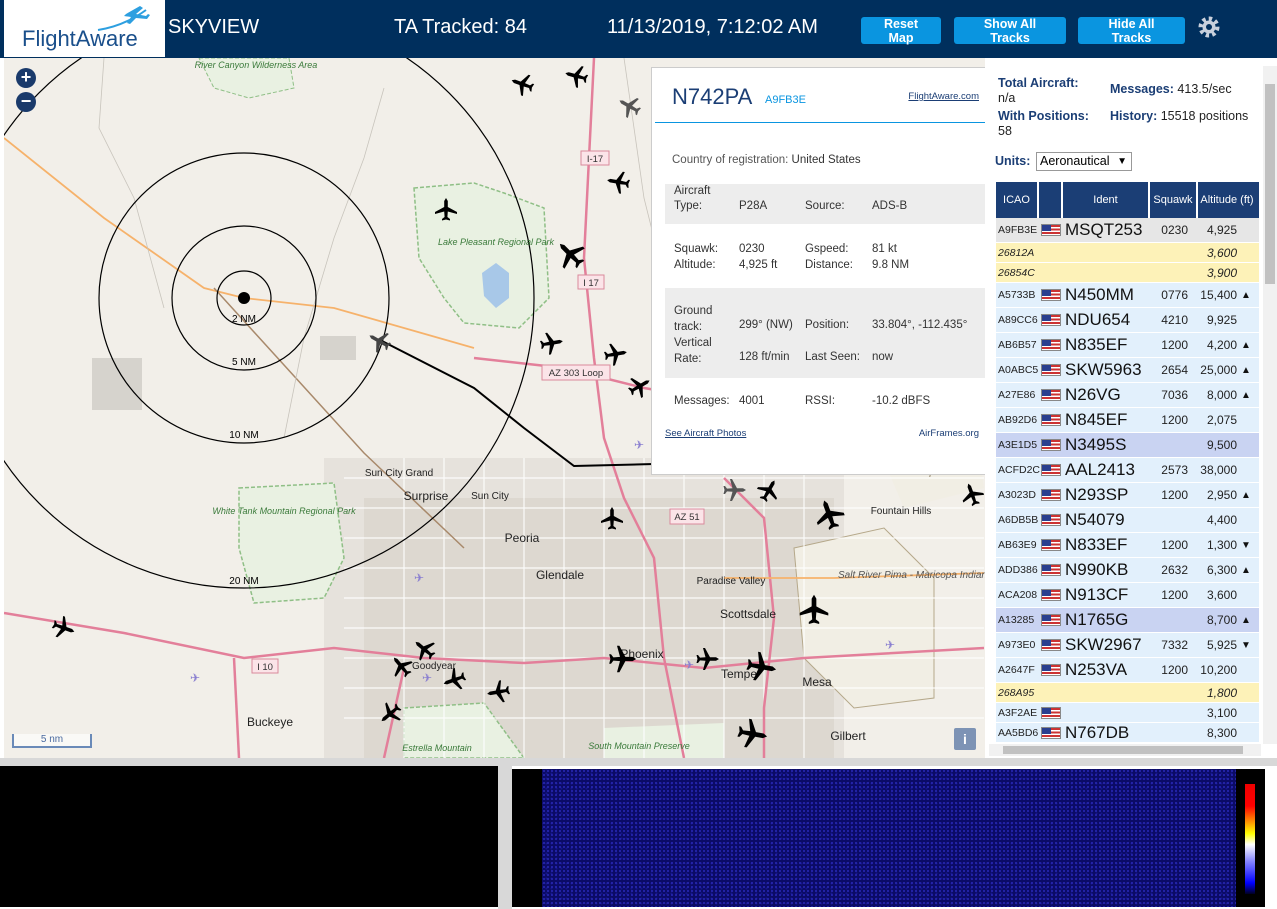  Describe the element at coordinates (827, 325) in the screenshot. I see `position-label: Position:` at that location.